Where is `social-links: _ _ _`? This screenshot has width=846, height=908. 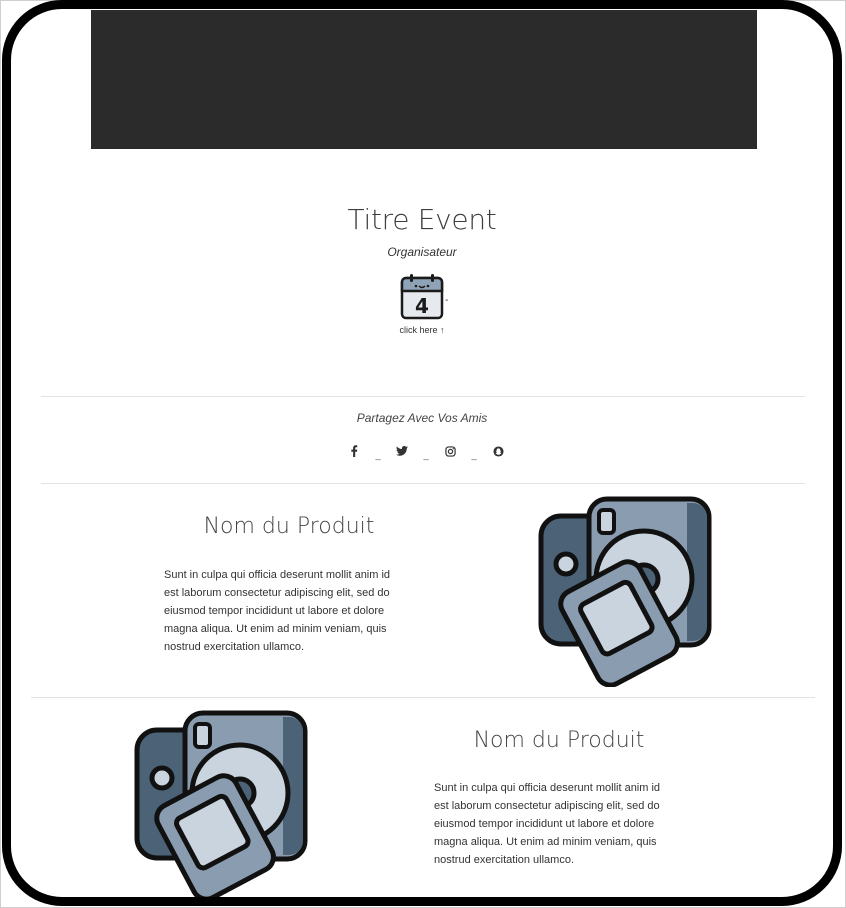 social-links: _ _ _ is located at coordinates (426, 451).